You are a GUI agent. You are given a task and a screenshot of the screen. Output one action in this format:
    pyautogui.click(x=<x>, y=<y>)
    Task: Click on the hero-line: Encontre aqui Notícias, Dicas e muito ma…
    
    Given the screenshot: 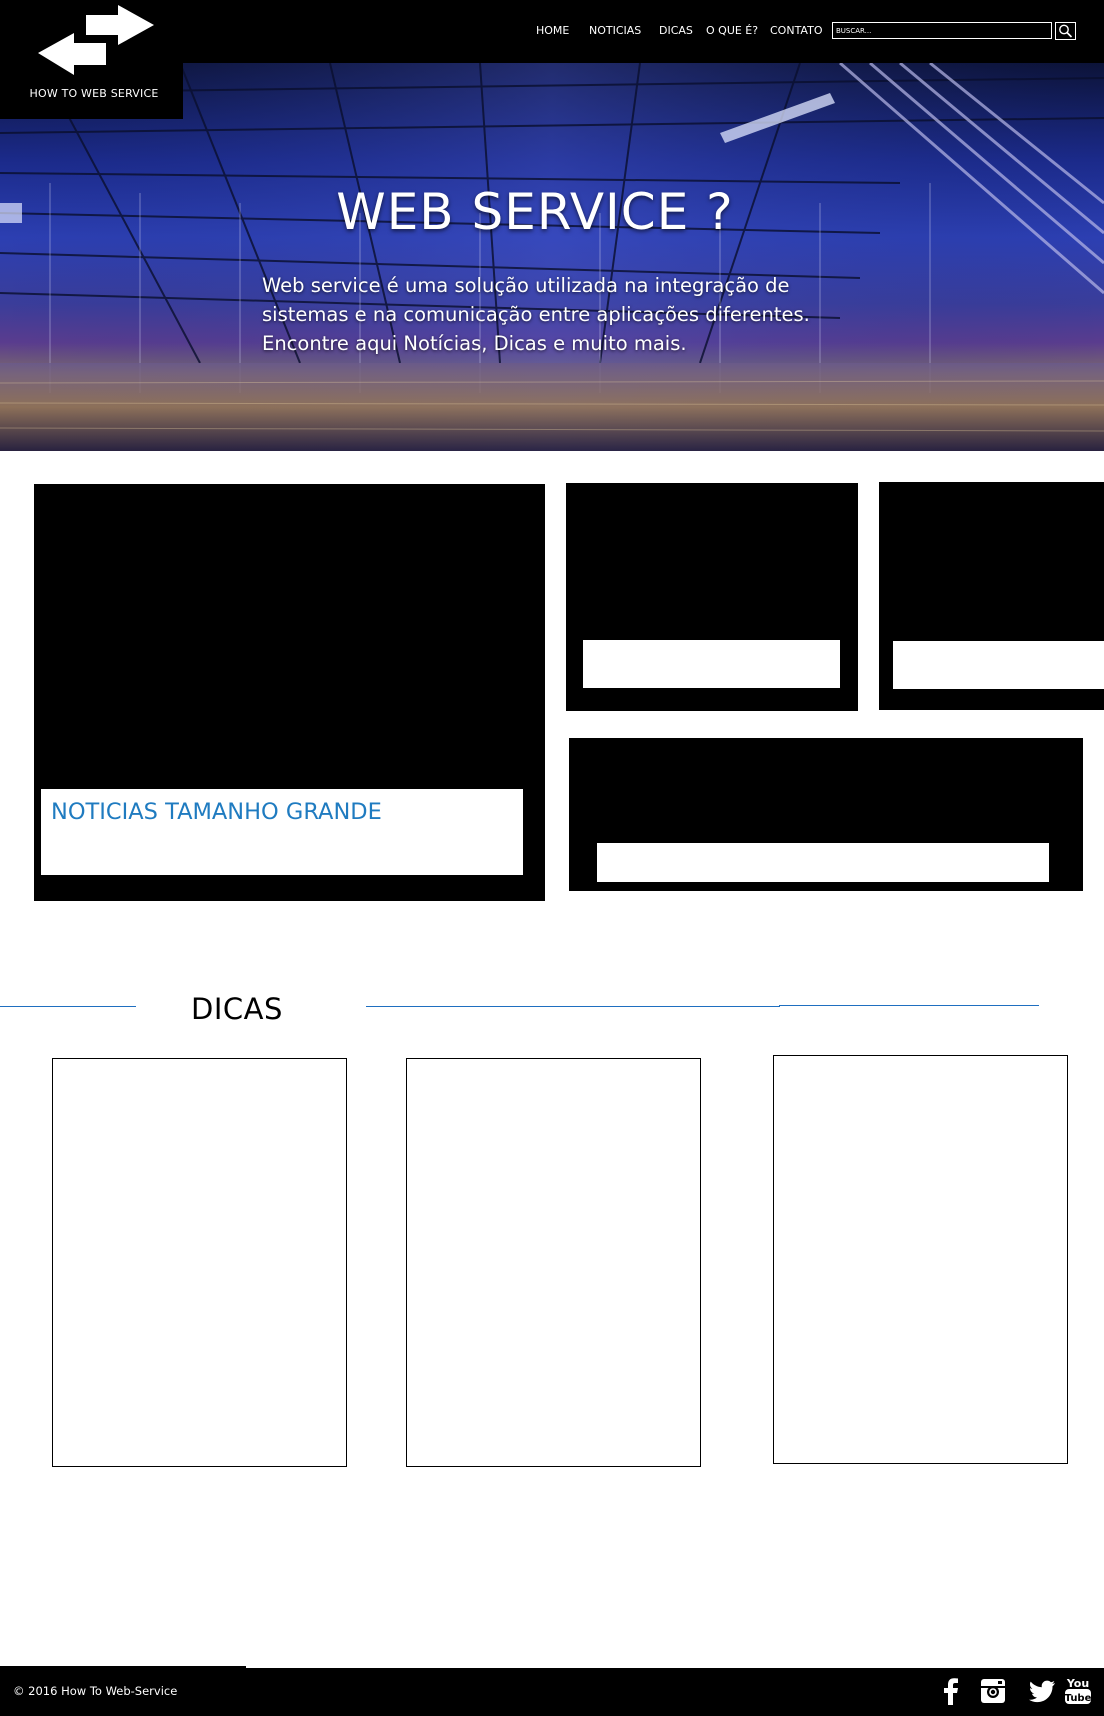 What is the action you would take?
    pyautogui.click(x=474, y=343)
    